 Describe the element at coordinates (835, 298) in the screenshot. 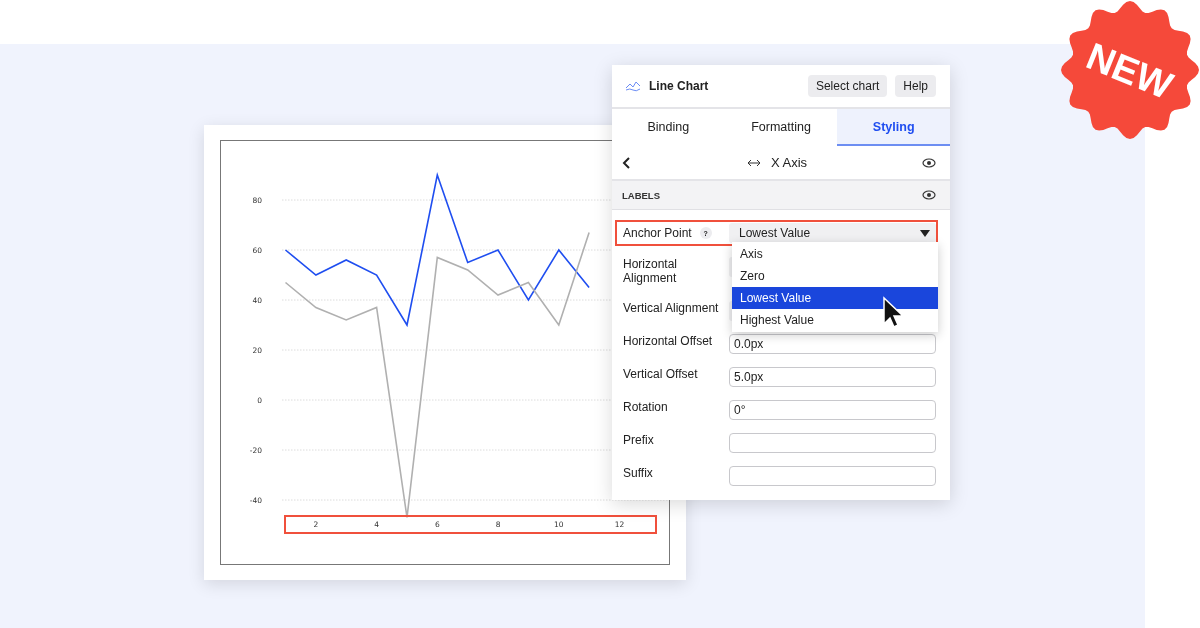

I see `dropdown-option: Lowest Value` at that location.